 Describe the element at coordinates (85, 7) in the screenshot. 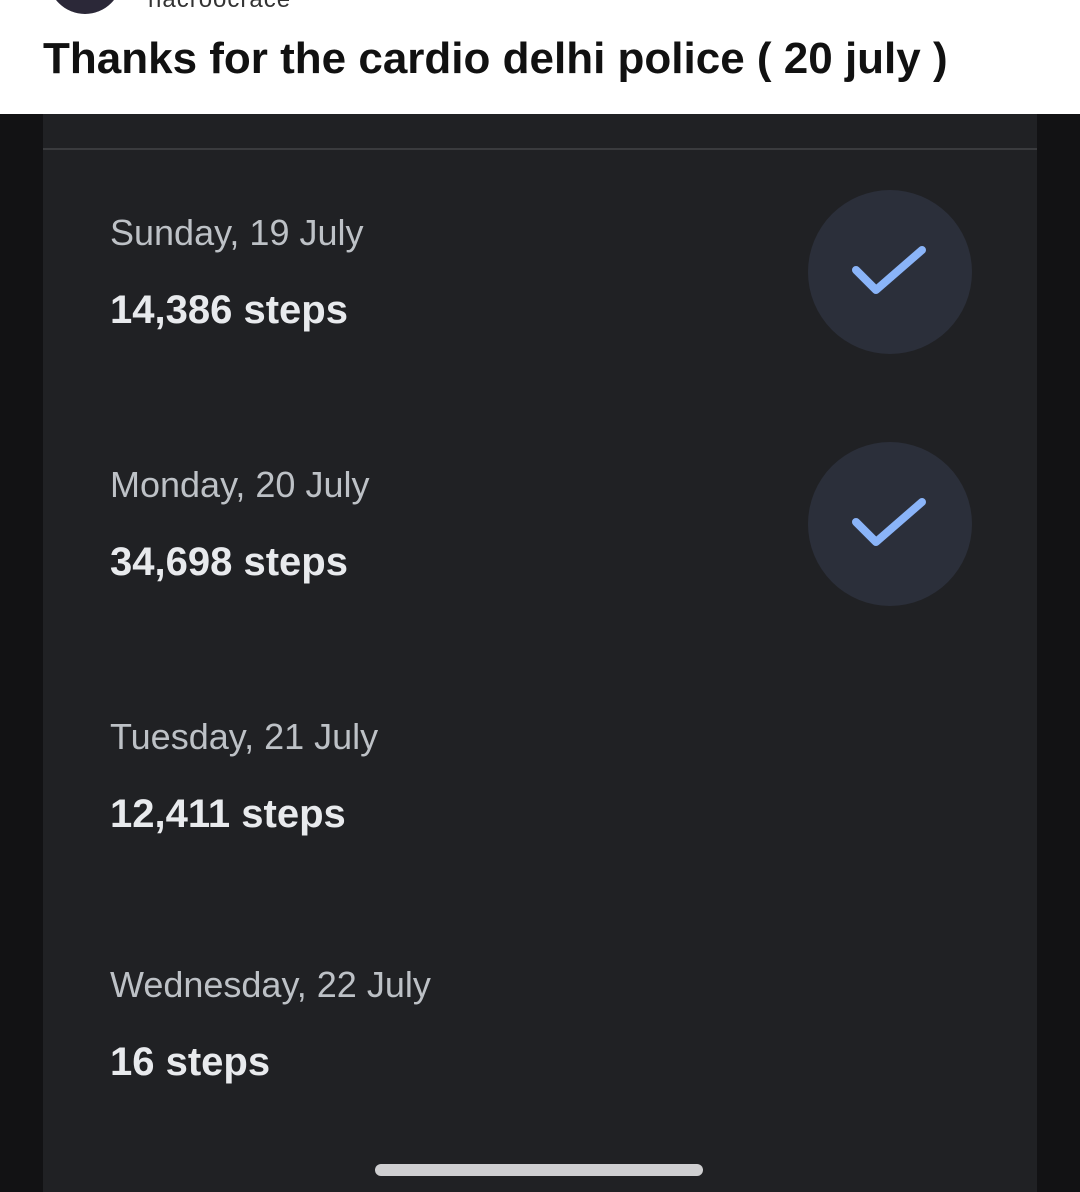

I see `avatar` at that location.